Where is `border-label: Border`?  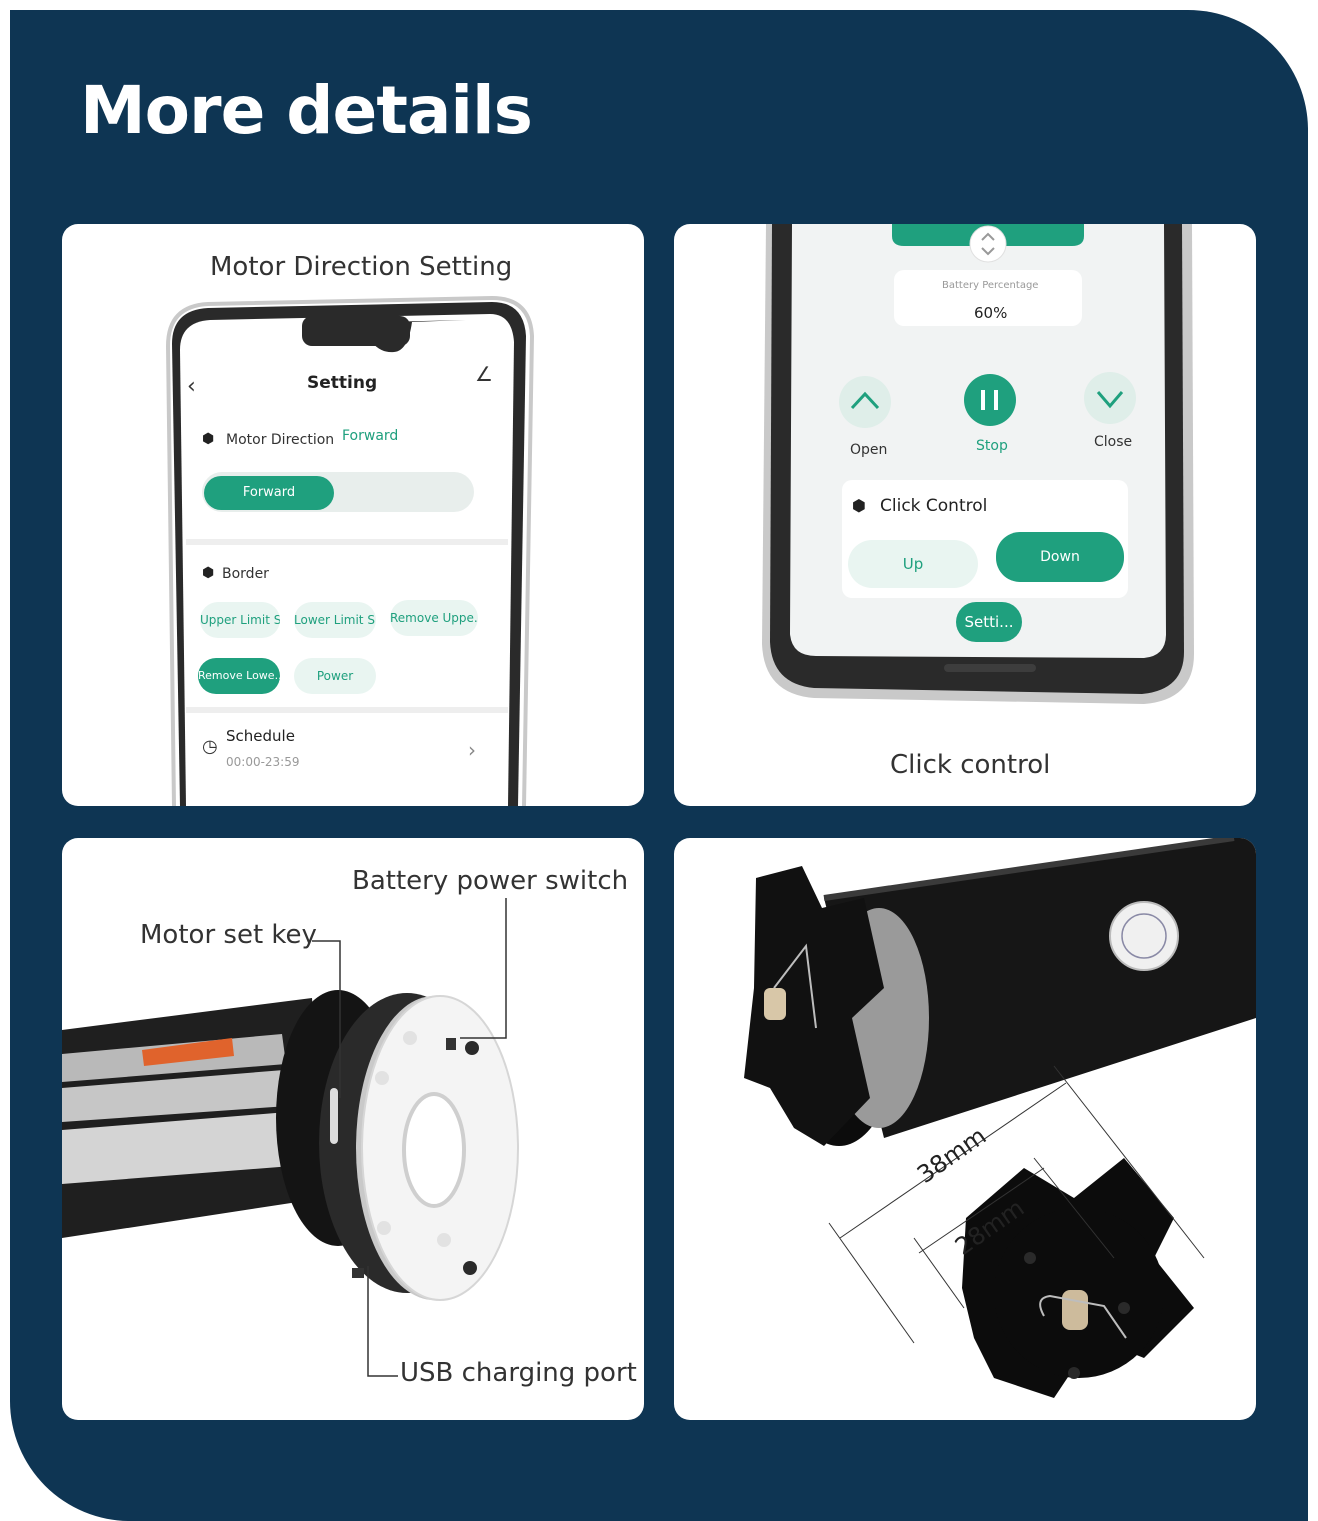 border-label: Border is located at coordinates (245, 574).